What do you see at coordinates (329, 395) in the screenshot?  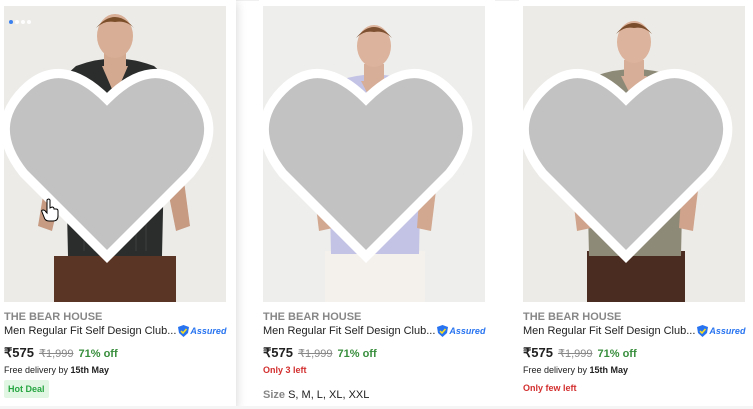 I see `size-list: S, M, L, XL, XXL` at bounding box center [329, 395].